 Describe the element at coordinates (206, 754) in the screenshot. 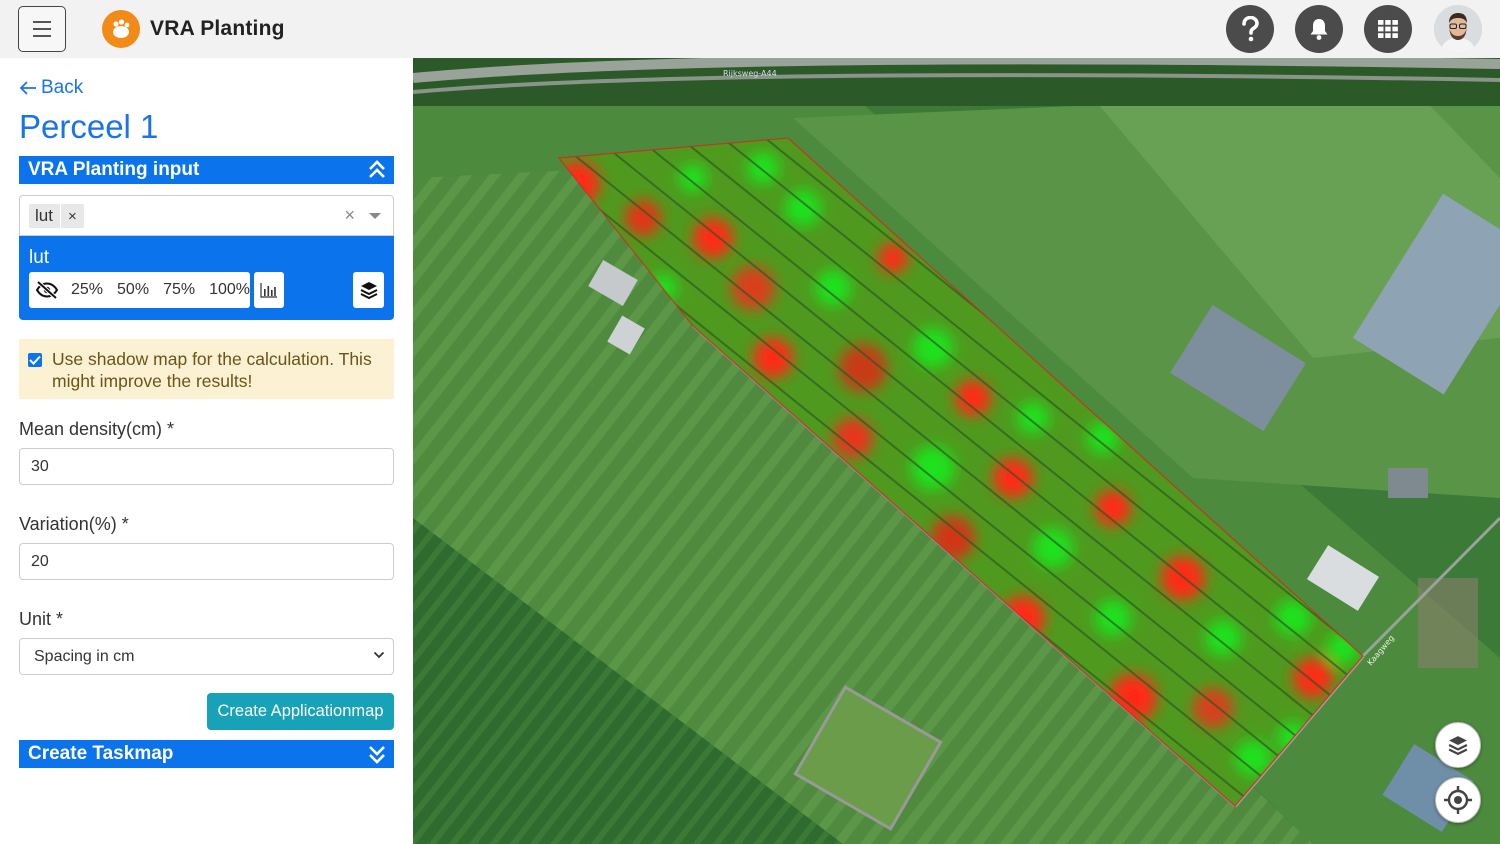

I see `create-taskmap-section-header: Create Taskmap` at that location.